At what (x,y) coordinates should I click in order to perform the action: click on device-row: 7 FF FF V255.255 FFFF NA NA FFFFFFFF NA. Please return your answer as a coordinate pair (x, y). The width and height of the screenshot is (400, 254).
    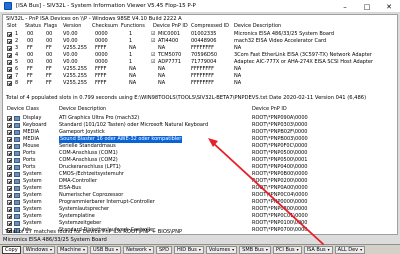
    Looking at the image, I should click on (200, 76).